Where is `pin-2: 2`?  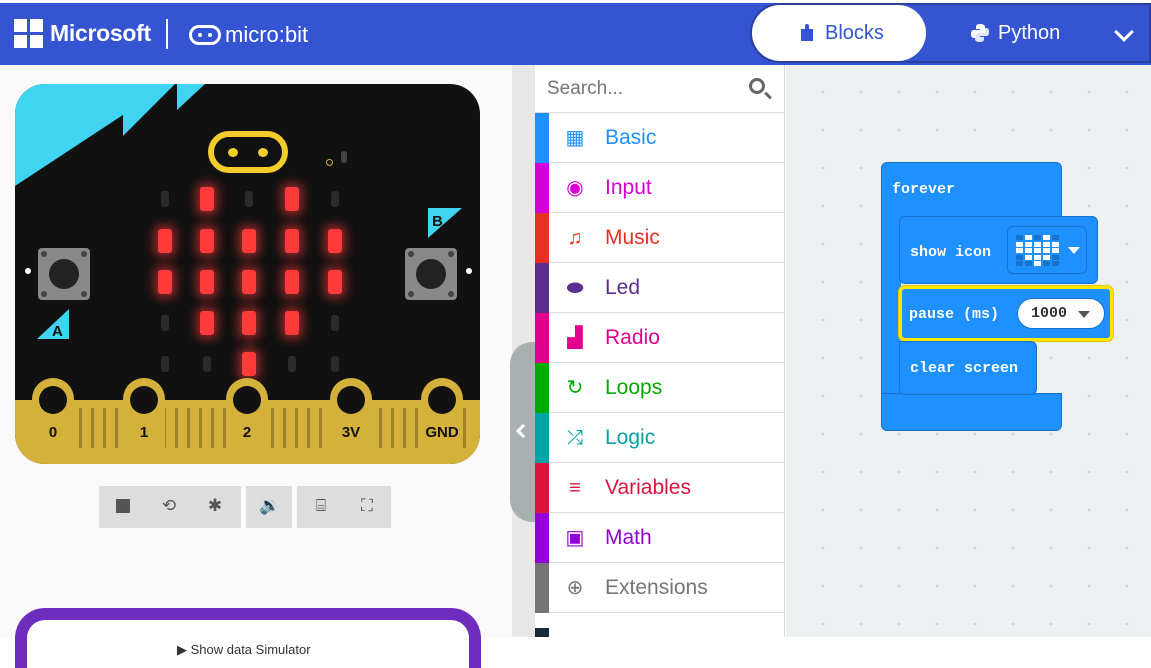
pin-2: 2 is located at coordinates (247, 414).